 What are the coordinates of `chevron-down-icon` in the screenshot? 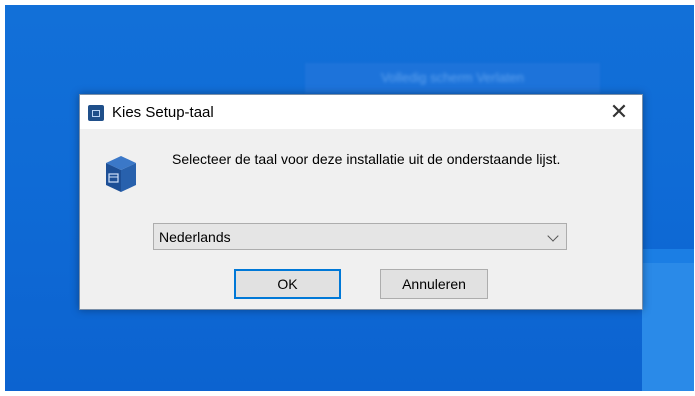 It's located at (553, 236).